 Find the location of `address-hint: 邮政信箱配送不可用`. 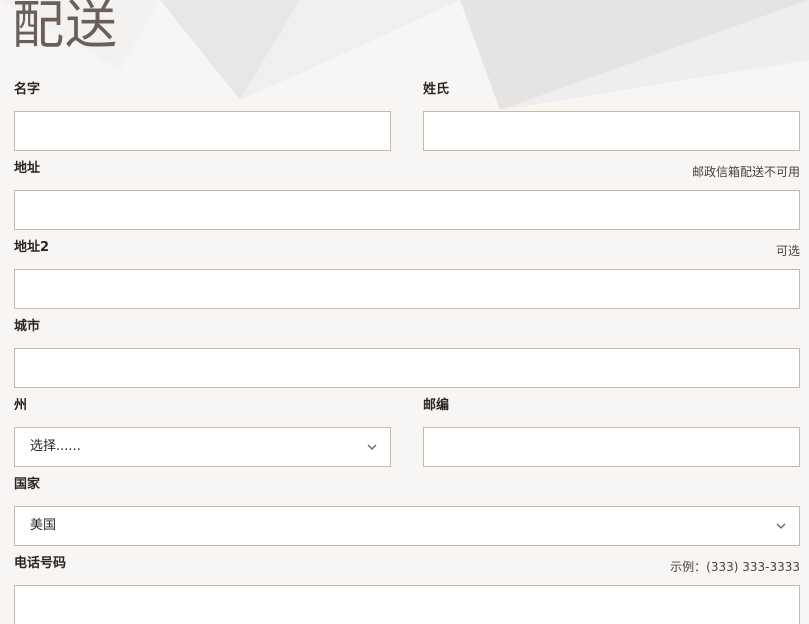

address-hint: 邮政信箱配送不可用 is located at coordinates (745, 172).